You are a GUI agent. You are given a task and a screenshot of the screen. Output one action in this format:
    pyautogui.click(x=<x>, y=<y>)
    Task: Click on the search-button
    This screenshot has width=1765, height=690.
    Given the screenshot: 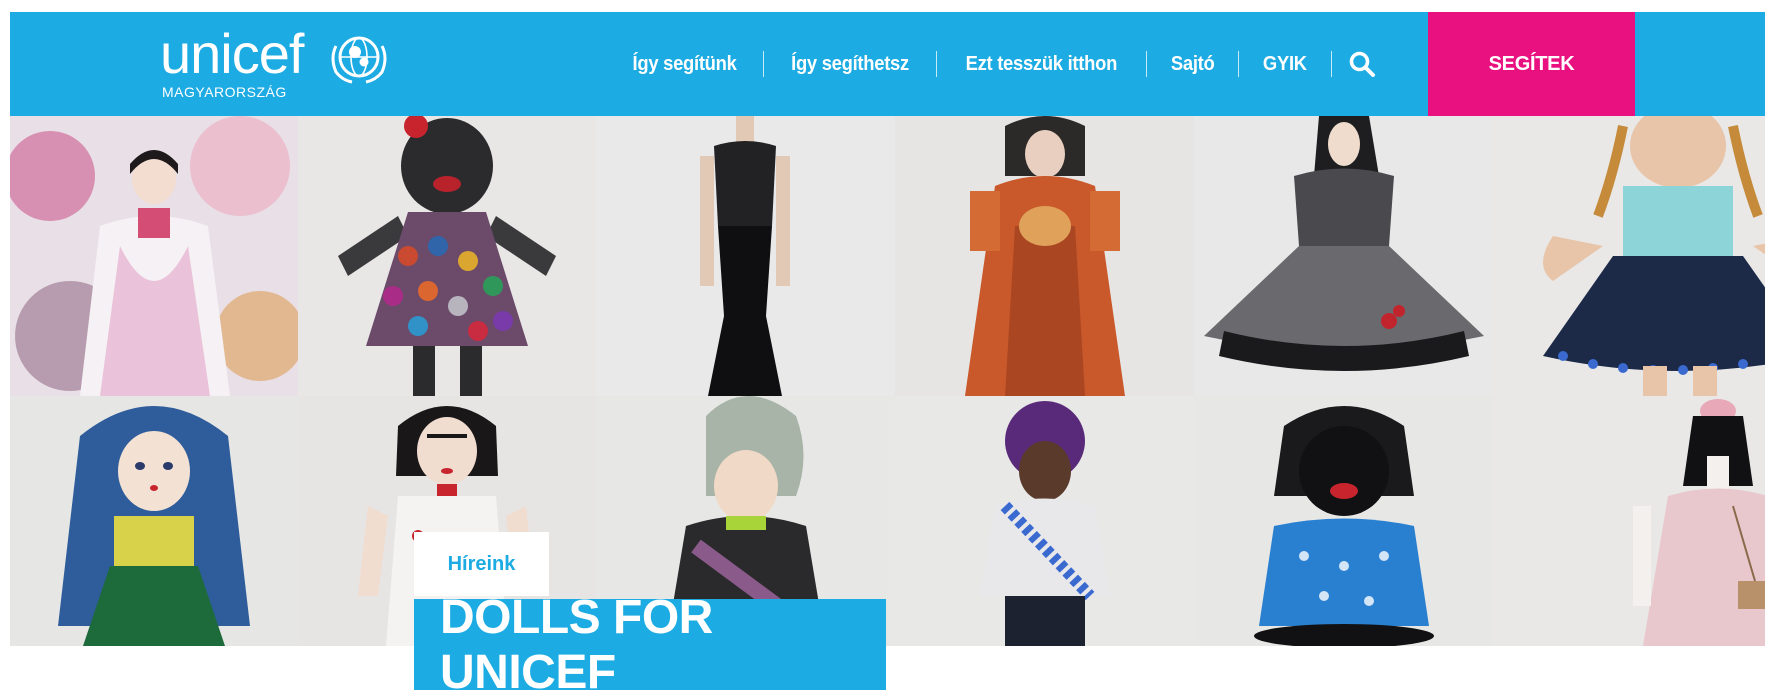 What is the action you would take?
    pyautogui.click(x=1362, y=64)
    